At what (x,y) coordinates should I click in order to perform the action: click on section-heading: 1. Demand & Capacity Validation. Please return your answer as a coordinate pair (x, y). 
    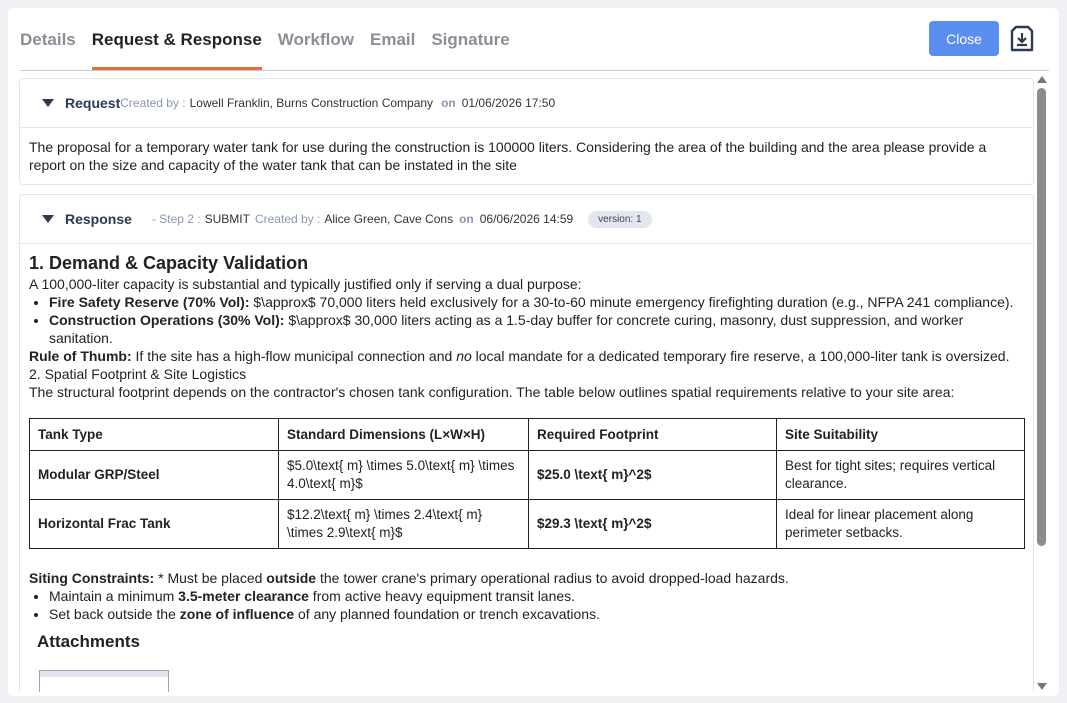
    Looking at the image, I should click on (169, 263).